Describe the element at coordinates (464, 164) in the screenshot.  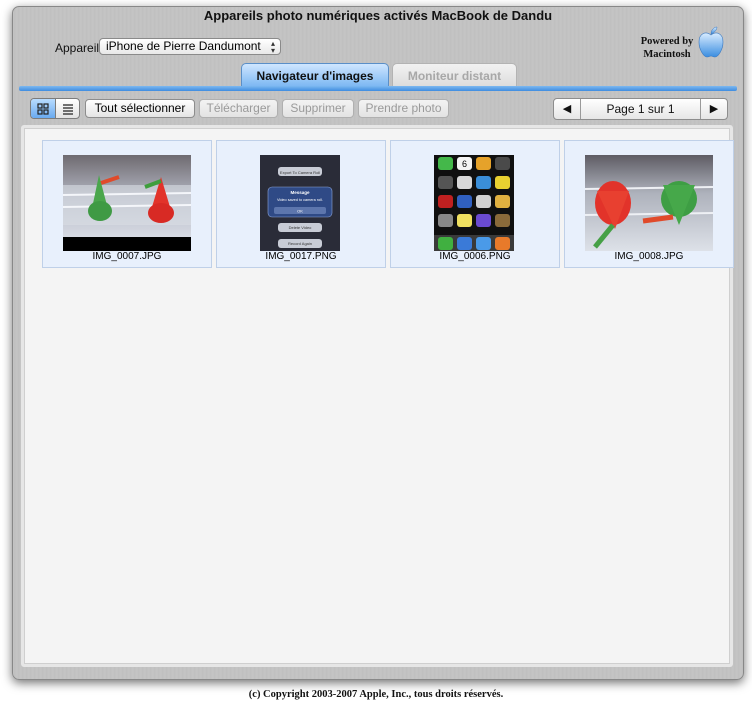
I see `calendar-day: 6` at that location.